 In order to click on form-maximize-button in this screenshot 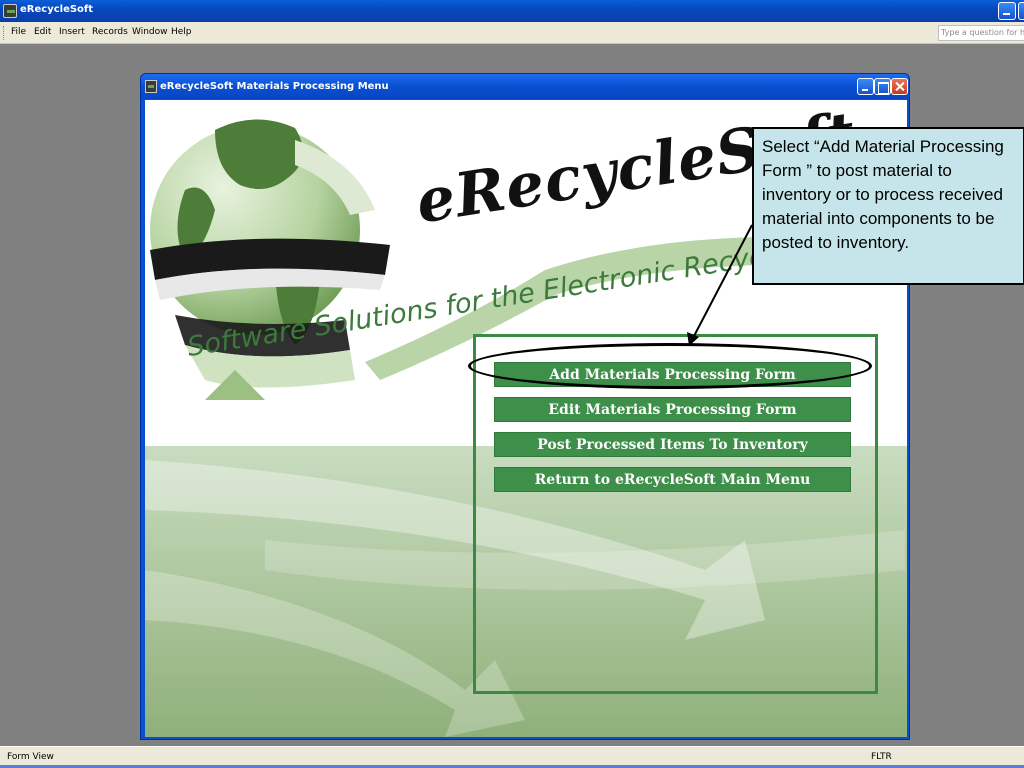, I will do `click(882, 86)`.